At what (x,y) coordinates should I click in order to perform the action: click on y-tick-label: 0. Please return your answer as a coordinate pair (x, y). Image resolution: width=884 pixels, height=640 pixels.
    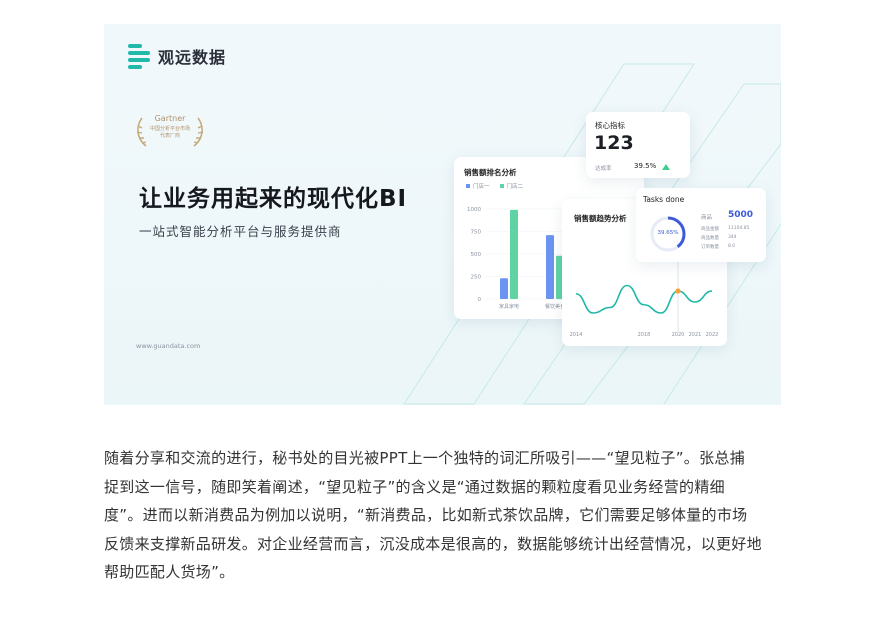
    Looking at the image, I should click on (480, 300).